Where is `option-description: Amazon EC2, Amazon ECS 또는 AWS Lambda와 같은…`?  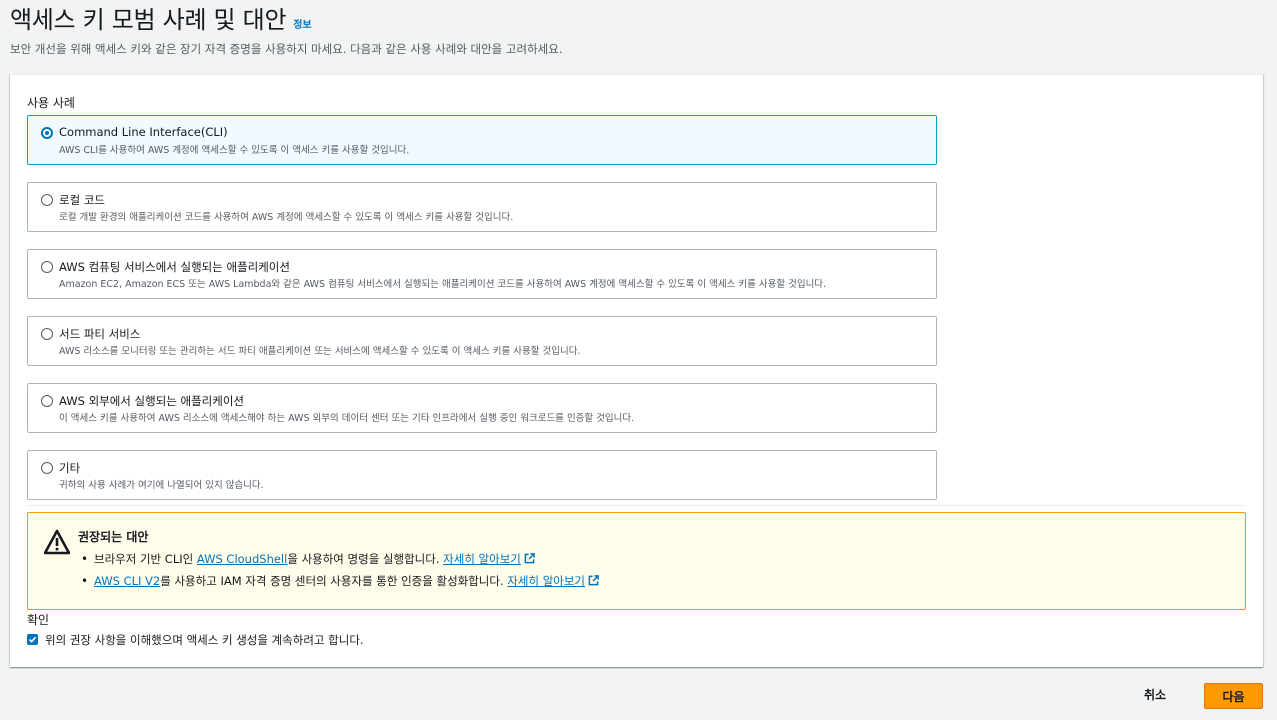
option-description: Amazon EC2, Amazon ECS 또는 AWS Lambda와 같은… is located at coordinates (443, 284).